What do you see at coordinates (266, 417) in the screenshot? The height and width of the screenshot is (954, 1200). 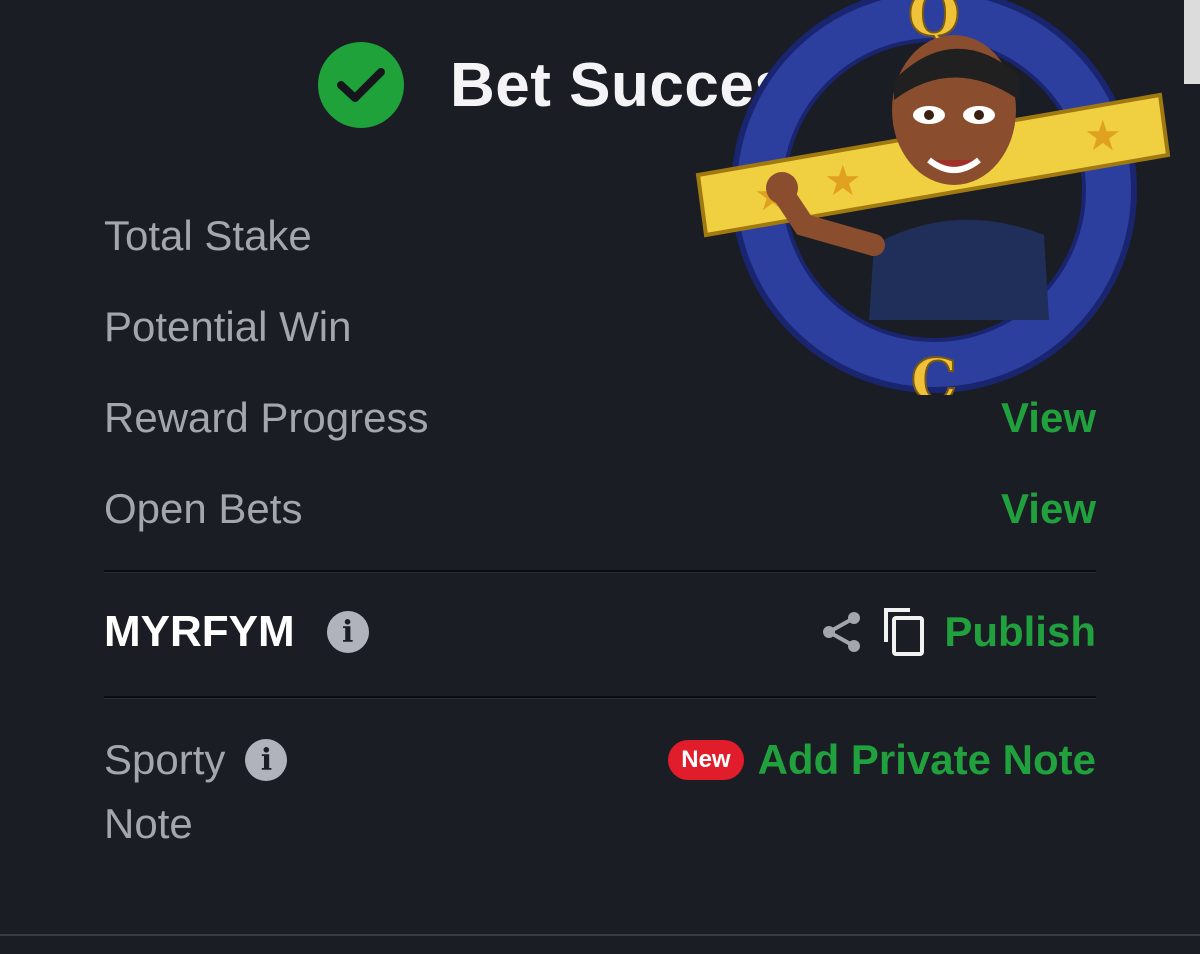 I see `reward-progress-label: Reward Progress` at bounding box center [266, 417].